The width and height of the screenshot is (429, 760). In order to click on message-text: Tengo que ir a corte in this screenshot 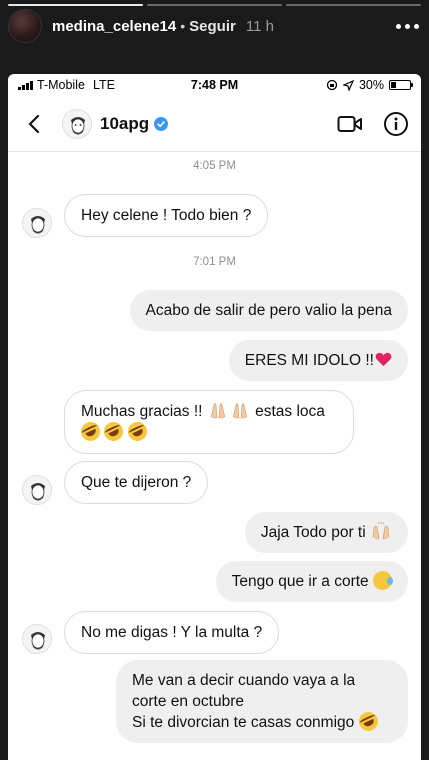, I will do `click(300, 581)`.